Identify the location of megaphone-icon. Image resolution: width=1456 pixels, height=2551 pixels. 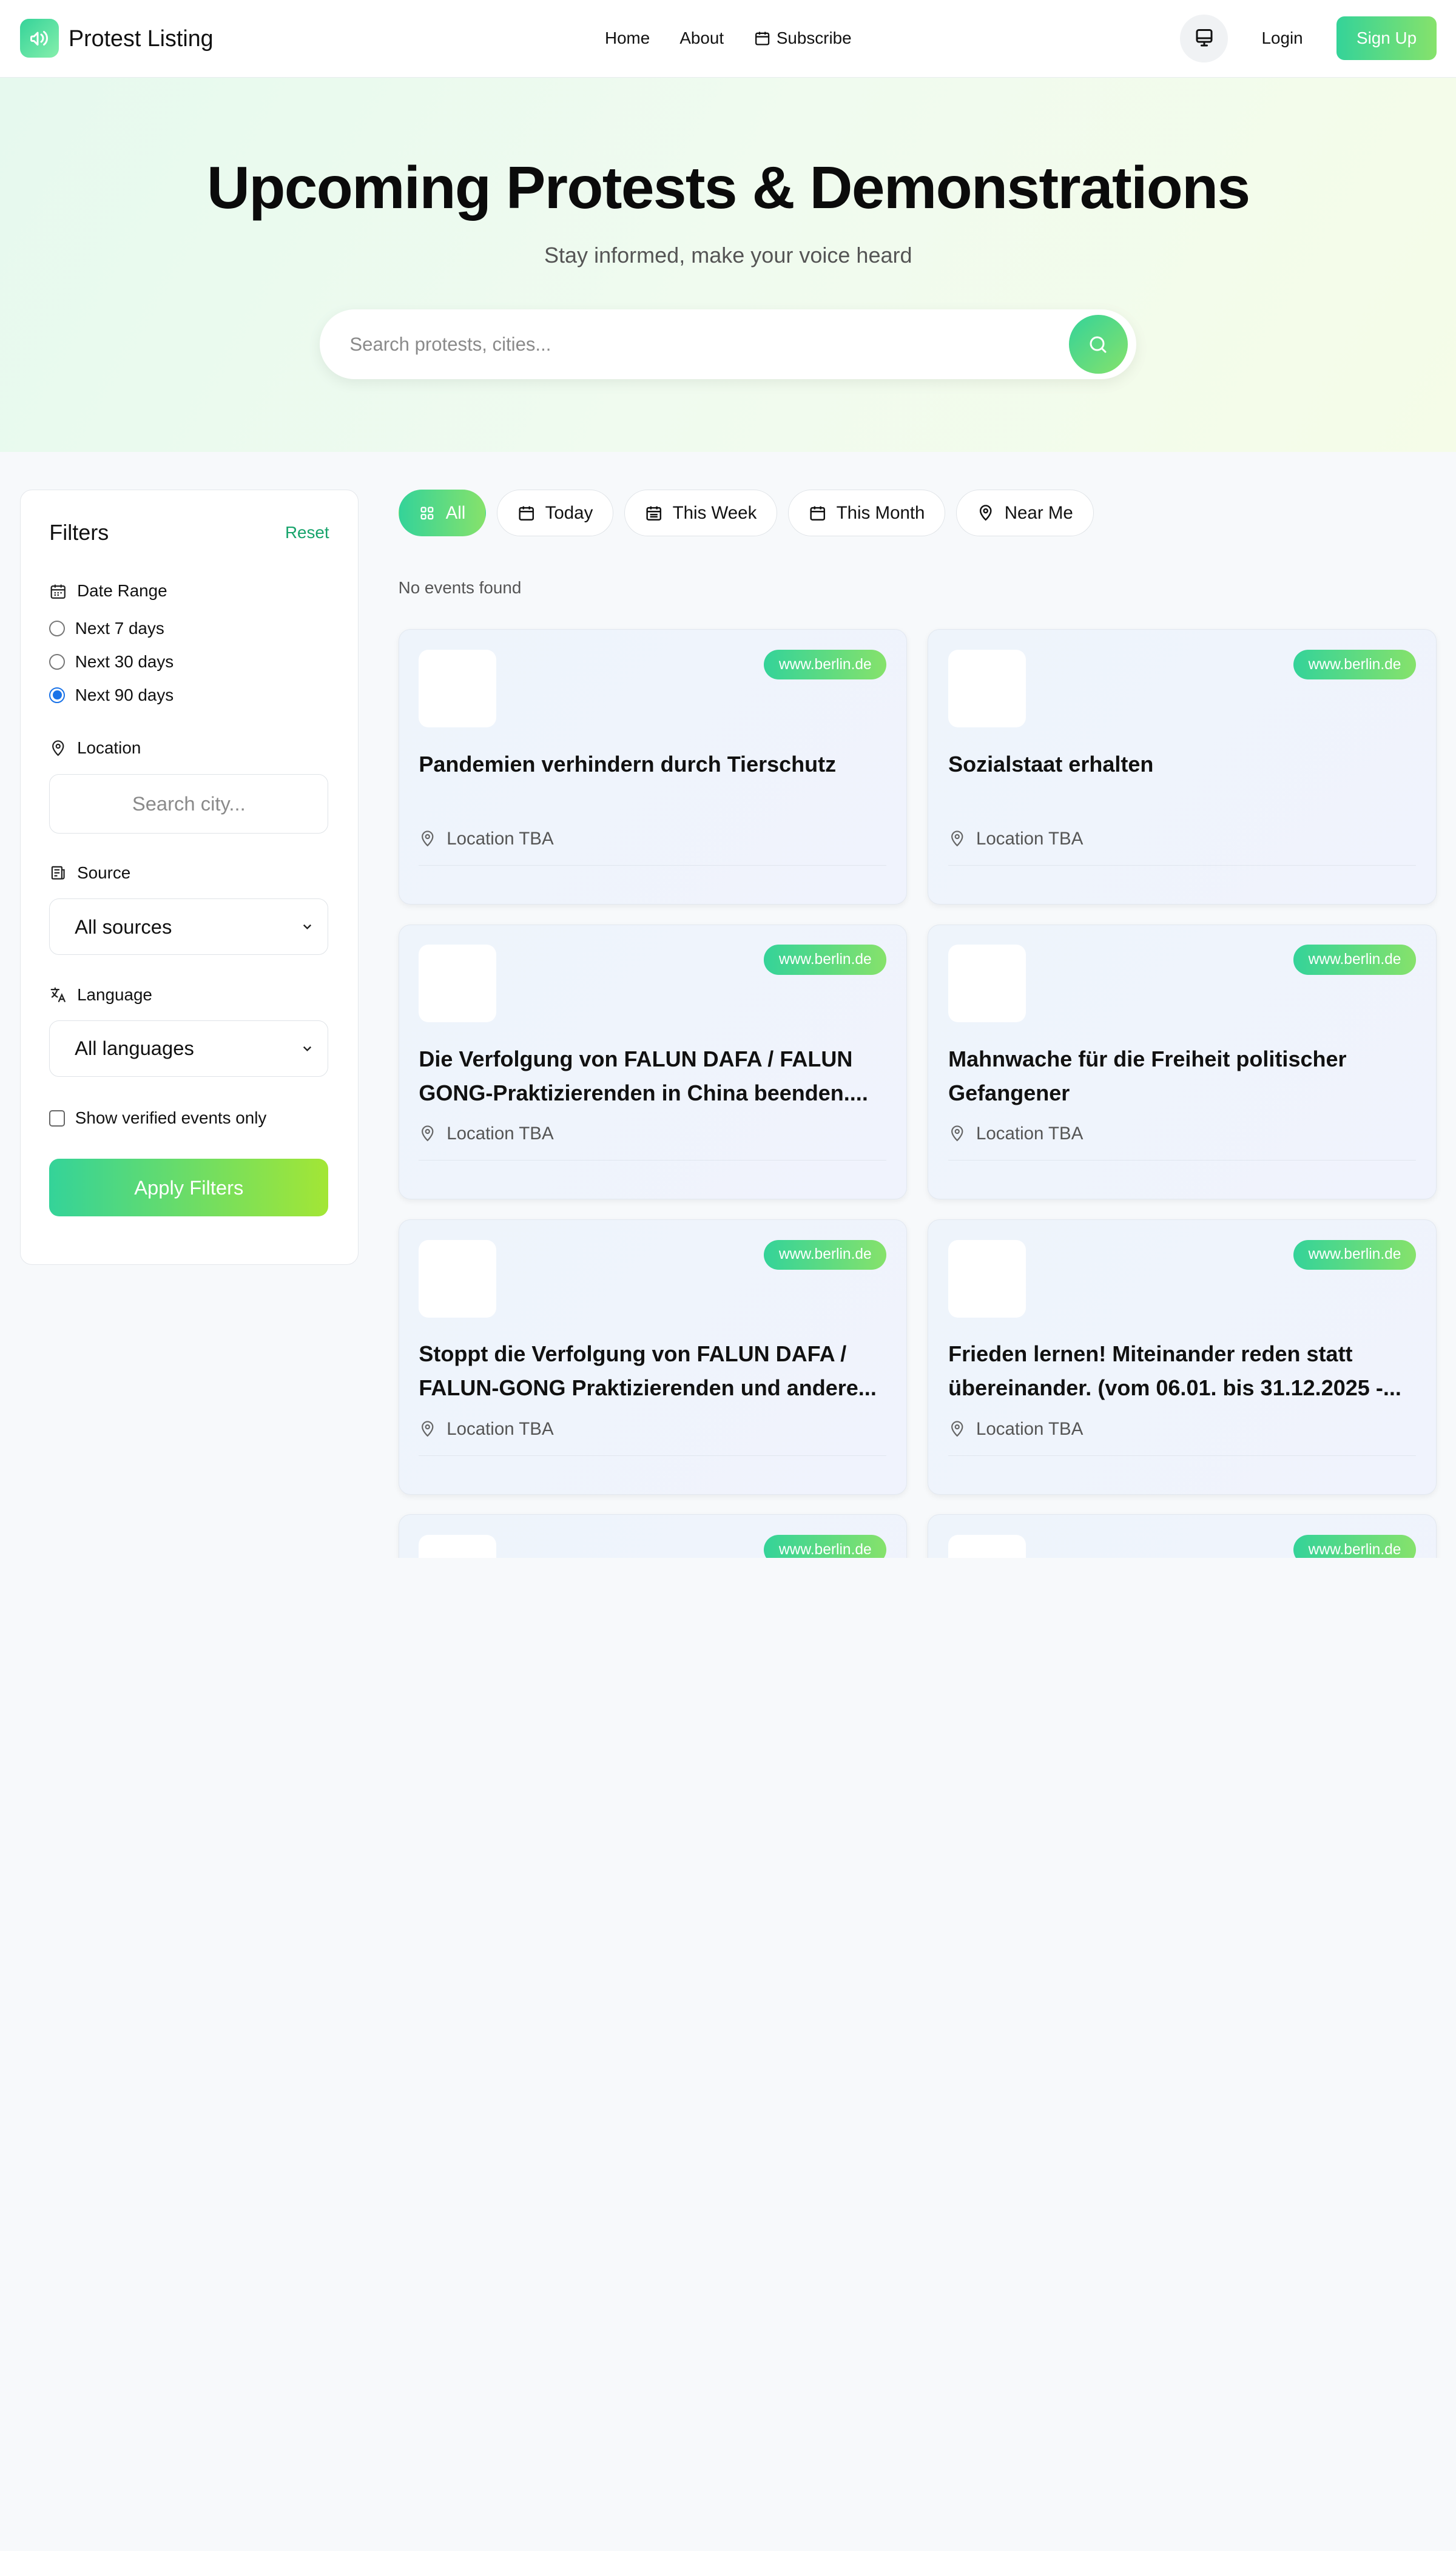
(39, 38).